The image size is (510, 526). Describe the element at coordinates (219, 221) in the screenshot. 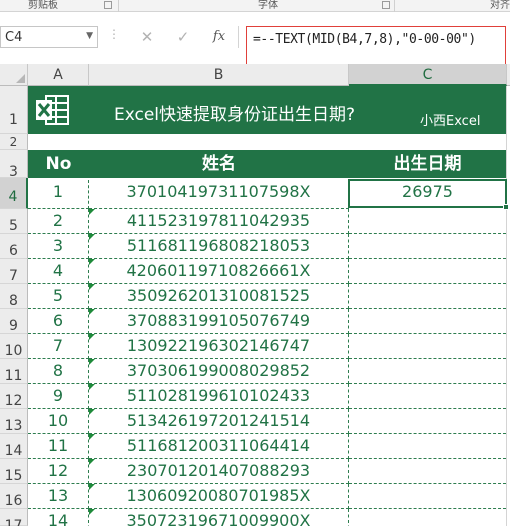

I see `table-cell-id: 411523197811042935` at that location.